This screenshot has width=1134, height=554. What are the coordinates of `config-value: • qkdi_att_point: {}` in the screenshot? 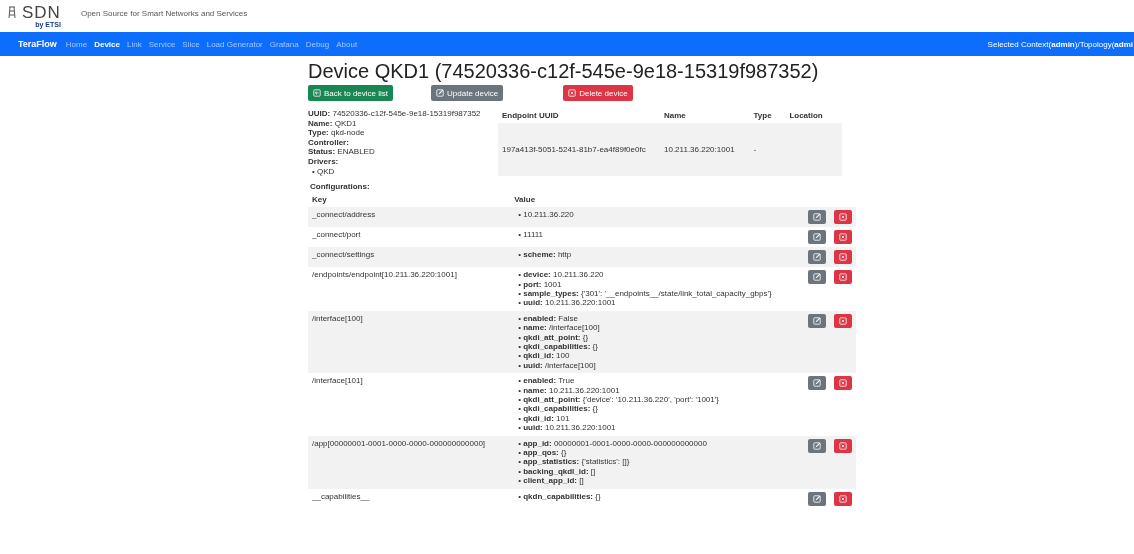 It's located at (553, 337).